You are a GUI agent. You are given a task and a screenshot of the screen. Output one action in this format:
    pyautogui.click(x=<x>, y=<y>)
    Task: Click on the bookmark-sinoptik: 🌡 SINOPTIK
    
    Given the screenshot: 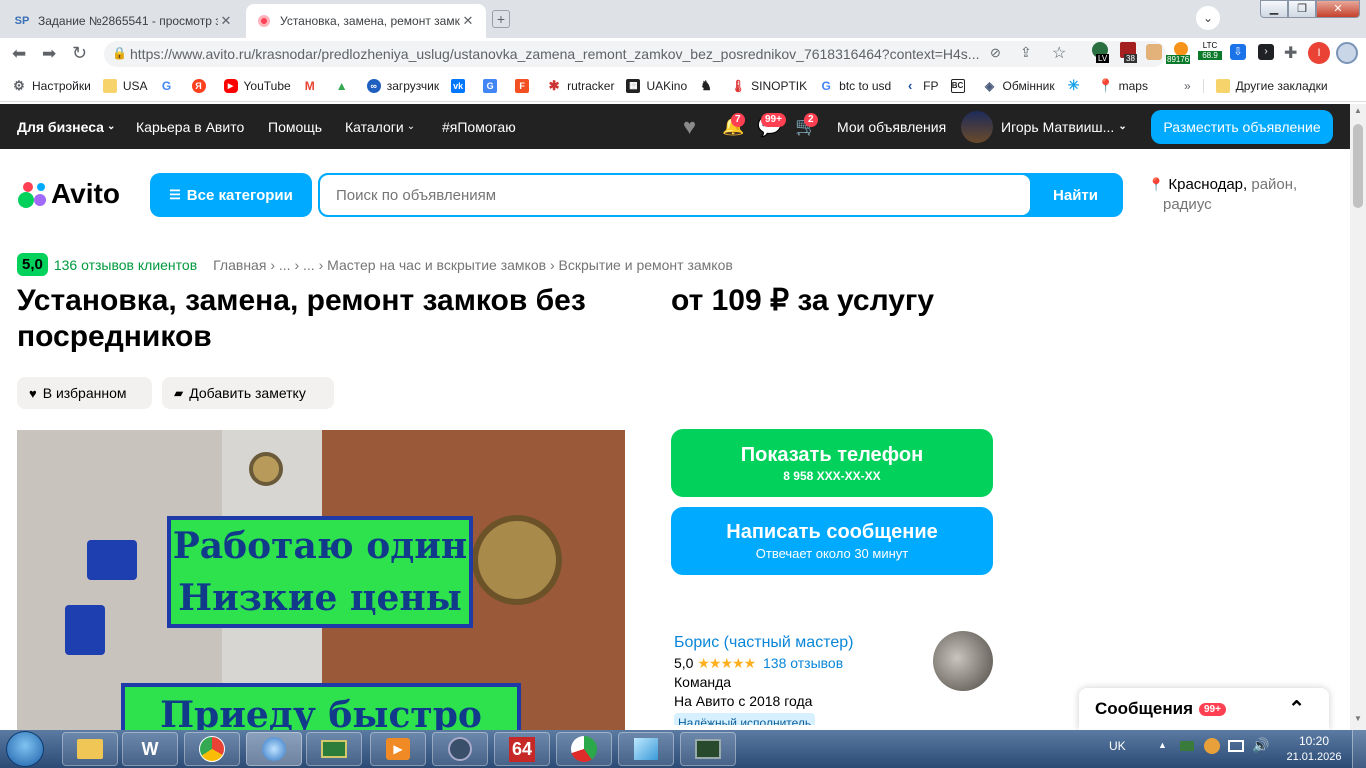 What is the action you would take?
    pyautogui.click(x=769, y=86)
    